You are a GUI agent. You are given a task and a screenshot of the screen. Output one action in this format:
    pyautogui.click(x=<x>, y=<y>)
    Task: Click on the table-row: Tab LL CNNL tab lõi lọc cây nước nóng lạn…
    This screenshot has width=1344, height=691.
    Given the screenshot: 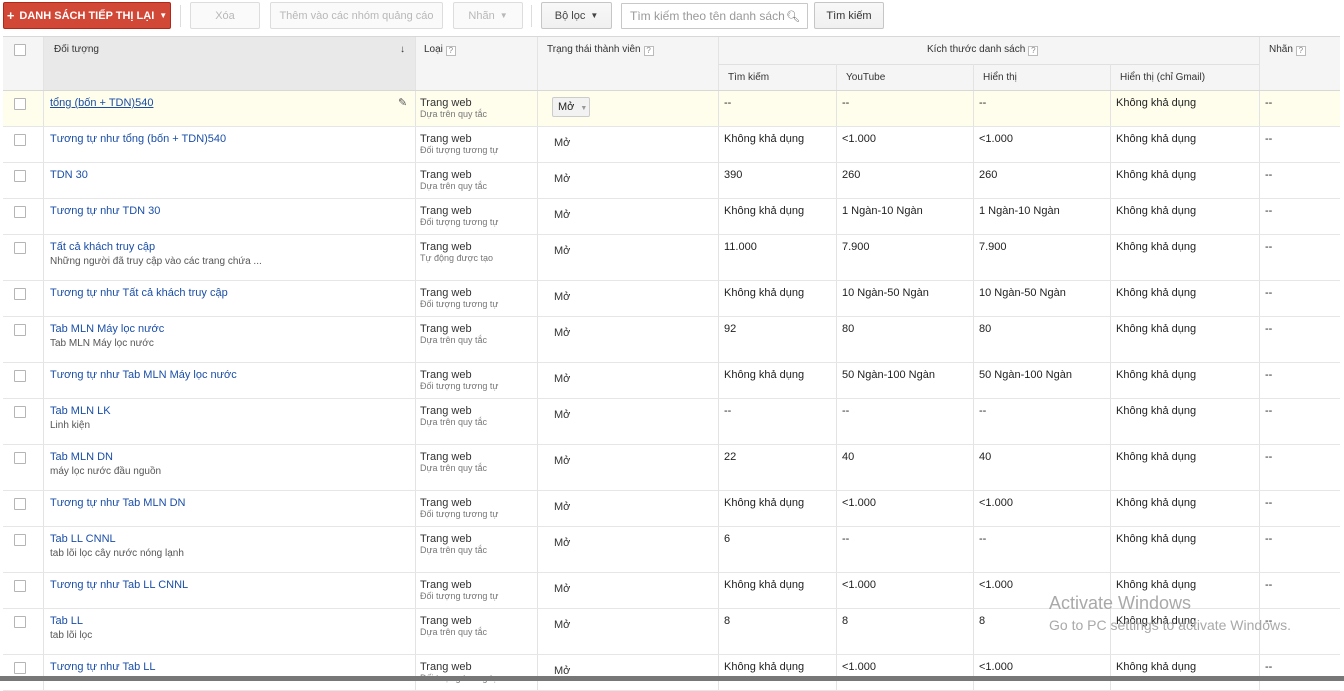 What is the action you would take?
    pyautogui.click(x=671, y=550)
    